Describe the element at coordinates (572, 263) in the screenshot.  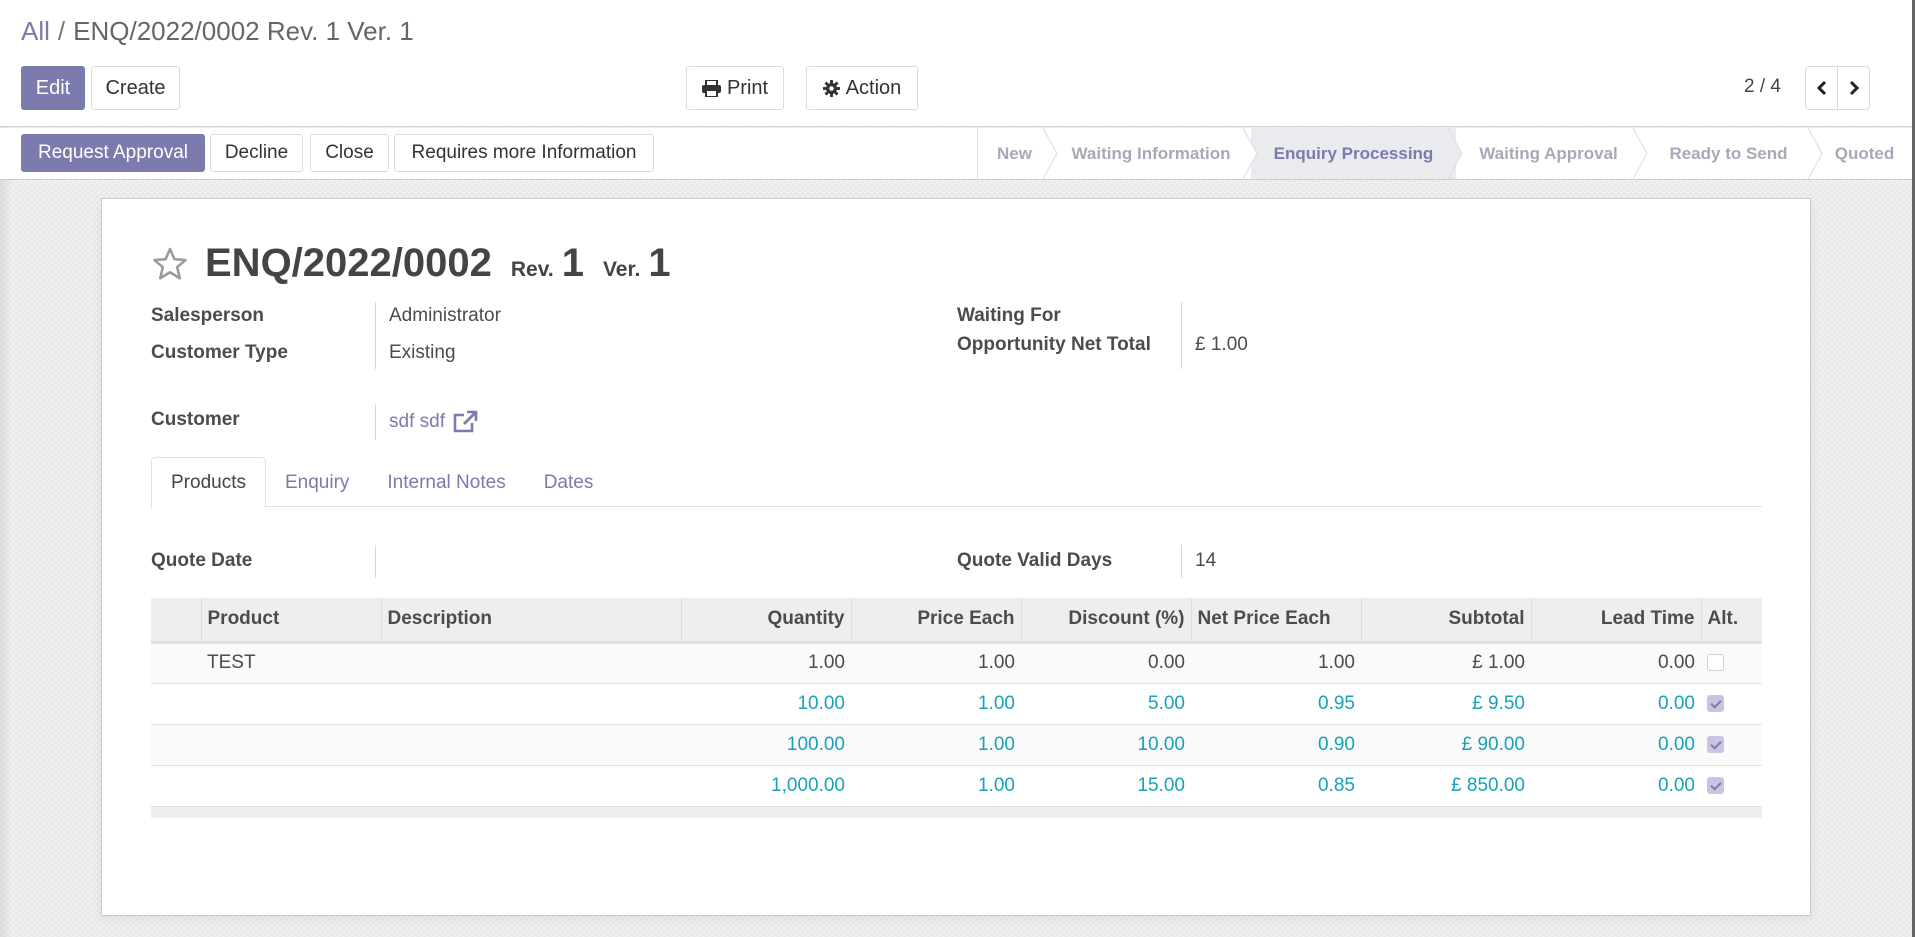
I see `revision-value: 1` at that location.